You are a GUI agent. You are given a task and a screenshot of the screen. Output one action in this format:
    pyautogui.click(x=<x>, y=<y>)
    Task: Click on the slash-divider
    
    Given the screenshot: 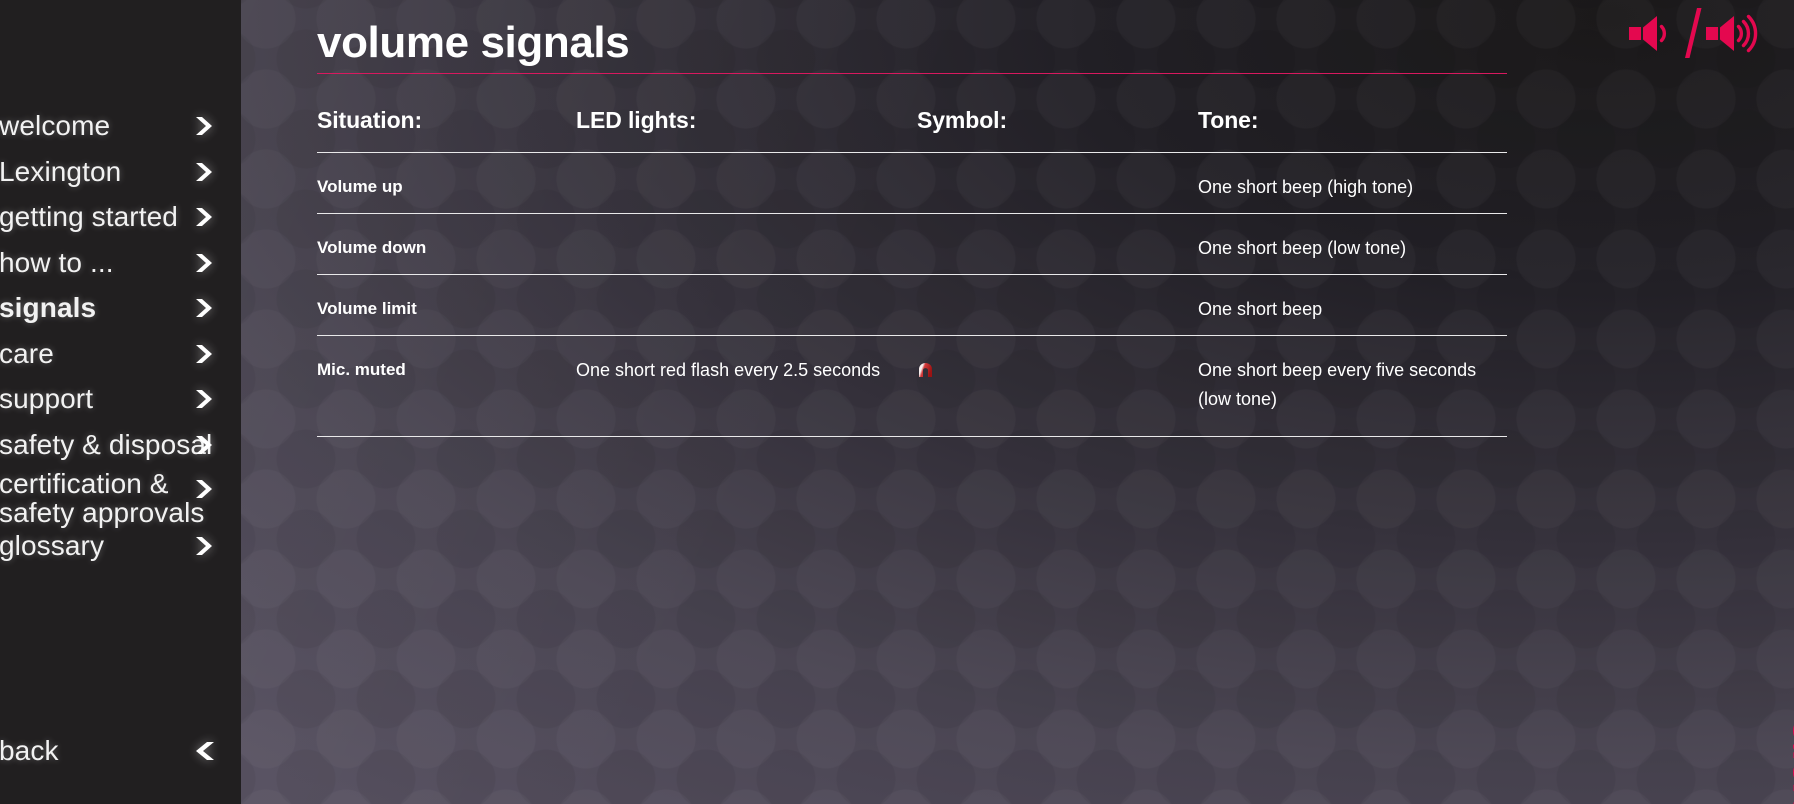 What is the action you would take?
    pyautogui.click(x=1693, y=33)
    